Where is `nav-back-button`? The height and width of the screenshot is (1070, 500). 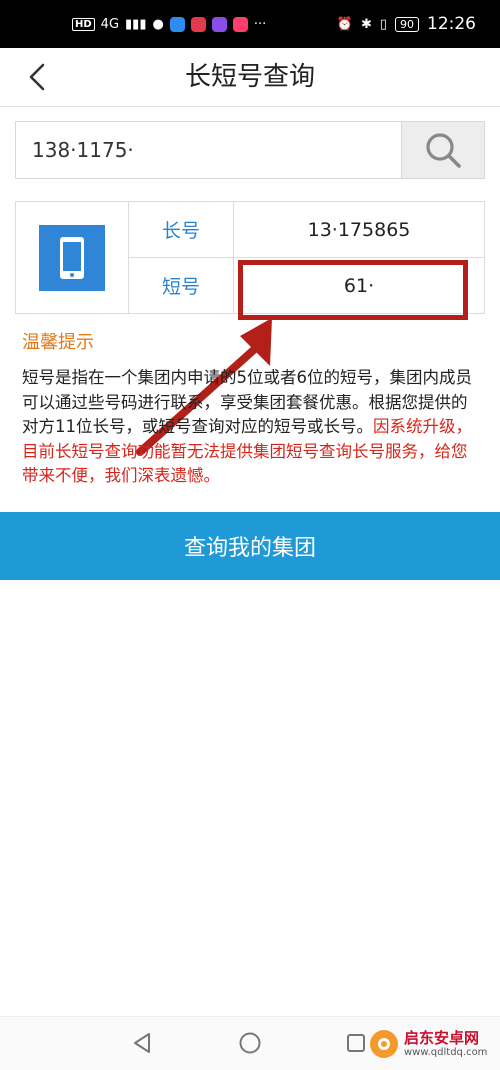
nav-back-button is located at coordinates (142, 1043).